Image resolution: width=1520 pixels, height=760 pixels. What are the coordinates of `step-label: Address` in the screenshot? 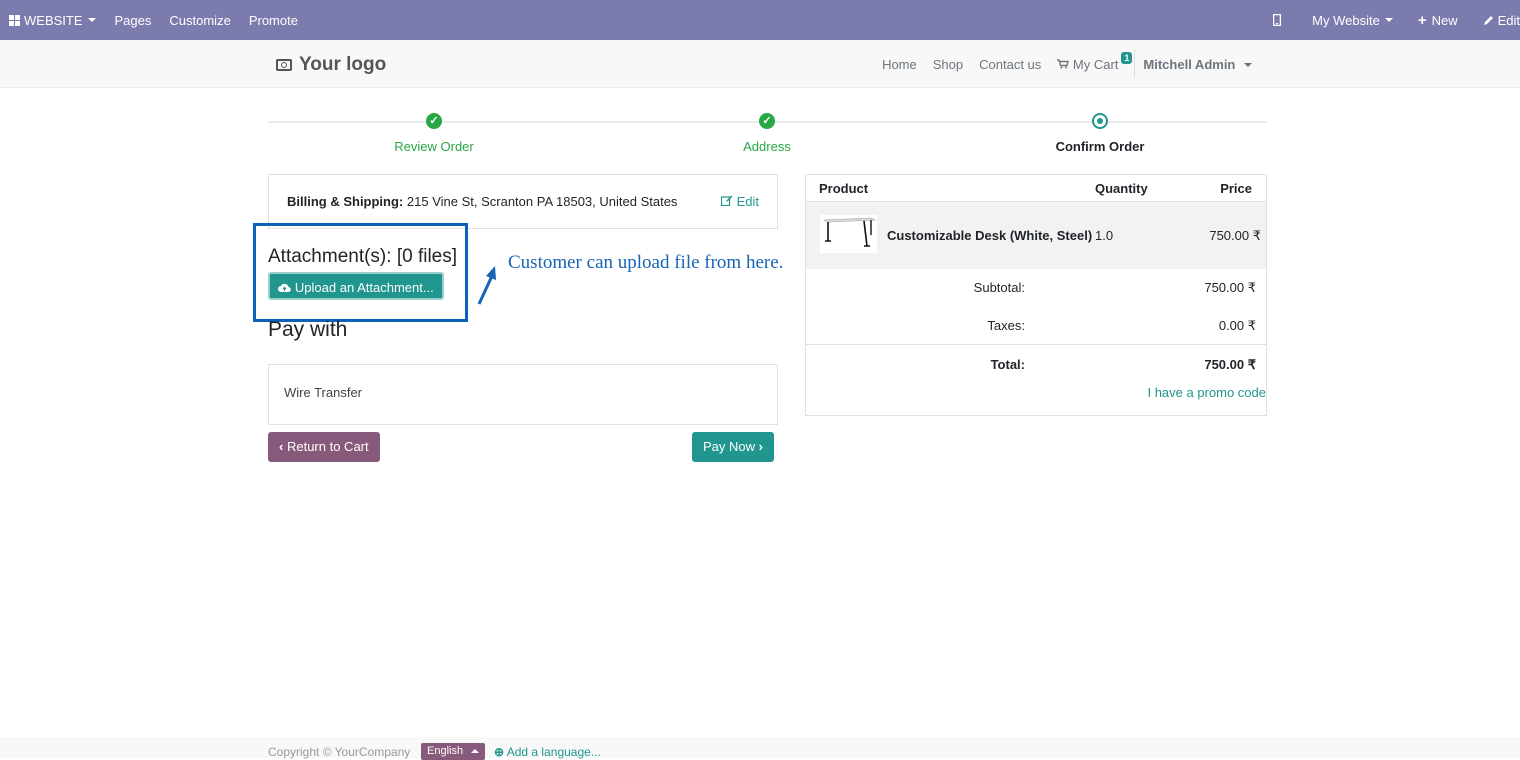 It's located at (767, 146).